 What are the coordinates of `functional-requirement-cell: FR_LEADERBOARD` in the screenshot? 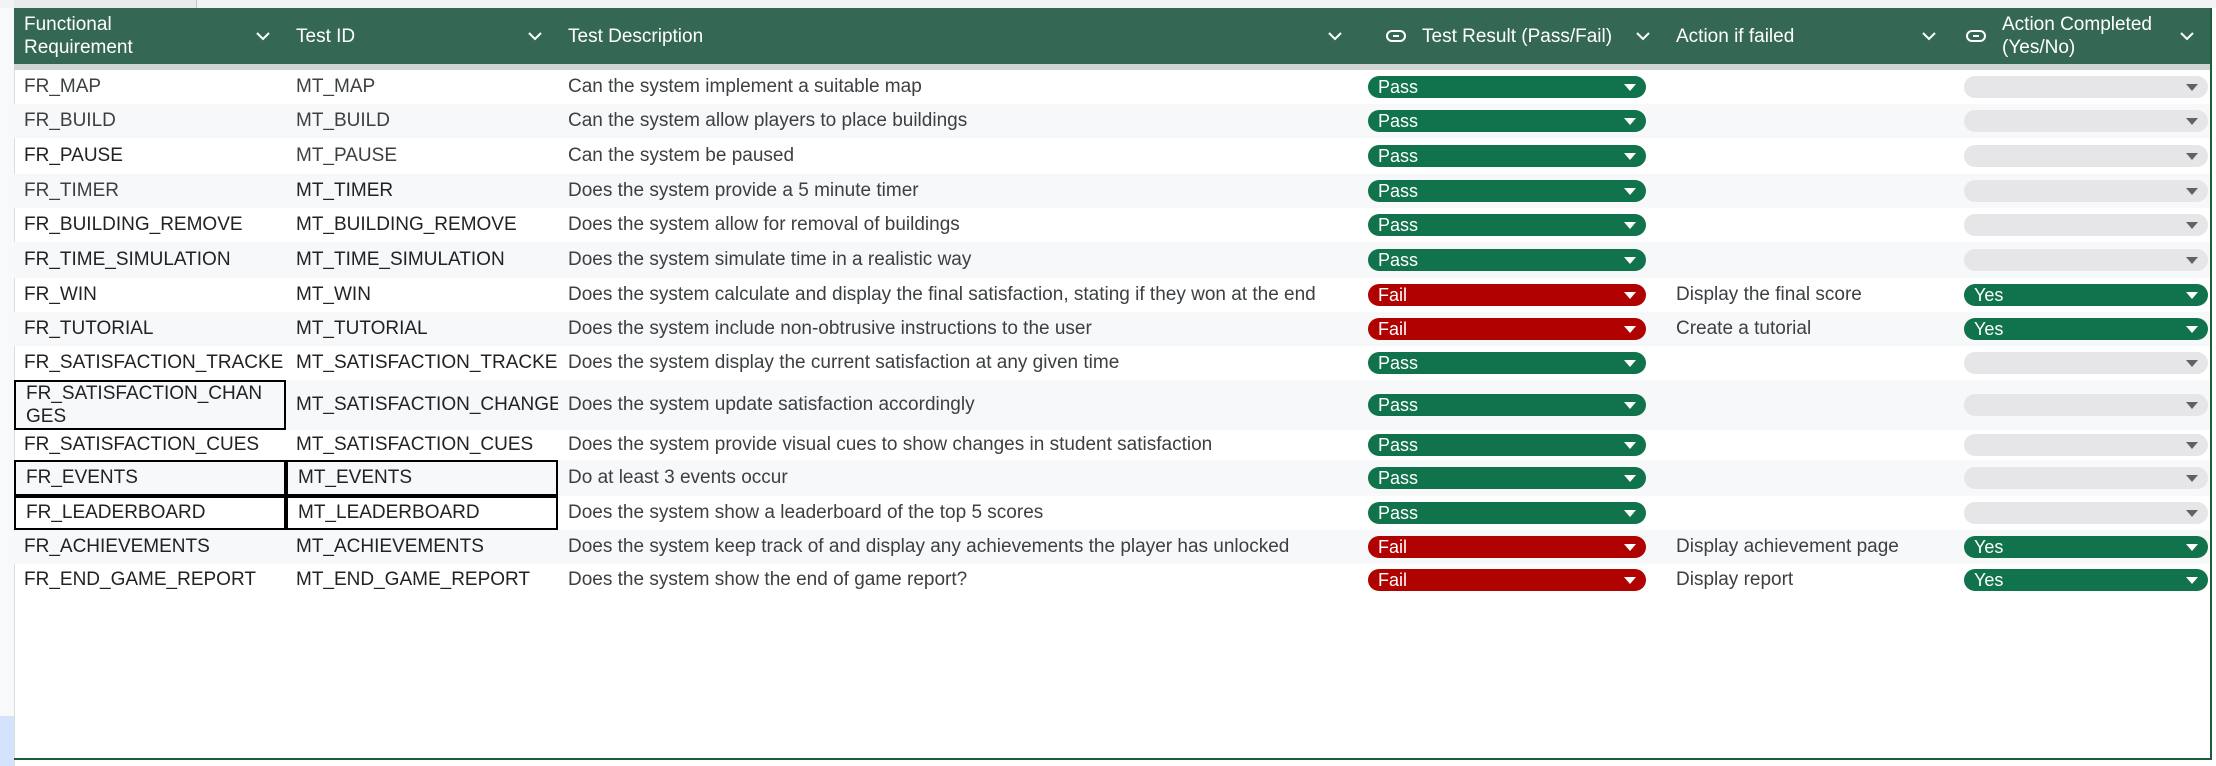 It's located at (150, 513).